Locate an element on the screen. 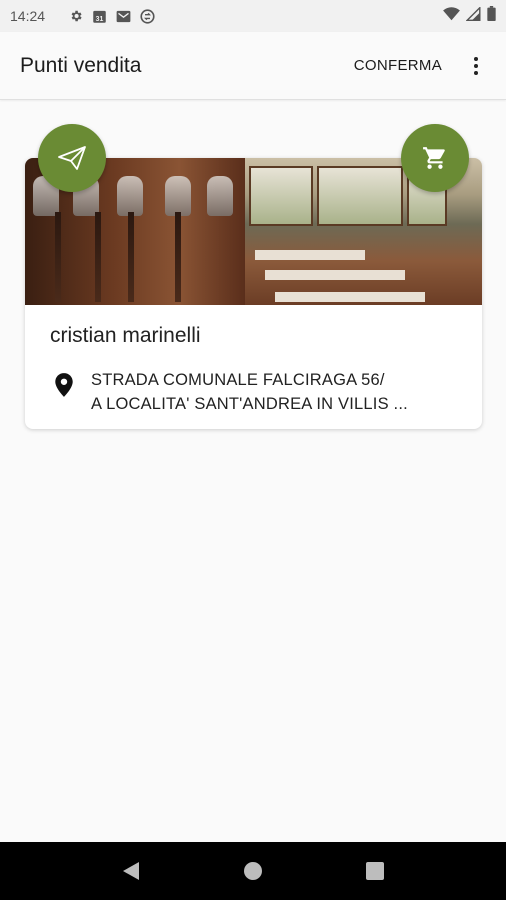  status-bar: 14:24 31 is located at coordinates (253, 16).